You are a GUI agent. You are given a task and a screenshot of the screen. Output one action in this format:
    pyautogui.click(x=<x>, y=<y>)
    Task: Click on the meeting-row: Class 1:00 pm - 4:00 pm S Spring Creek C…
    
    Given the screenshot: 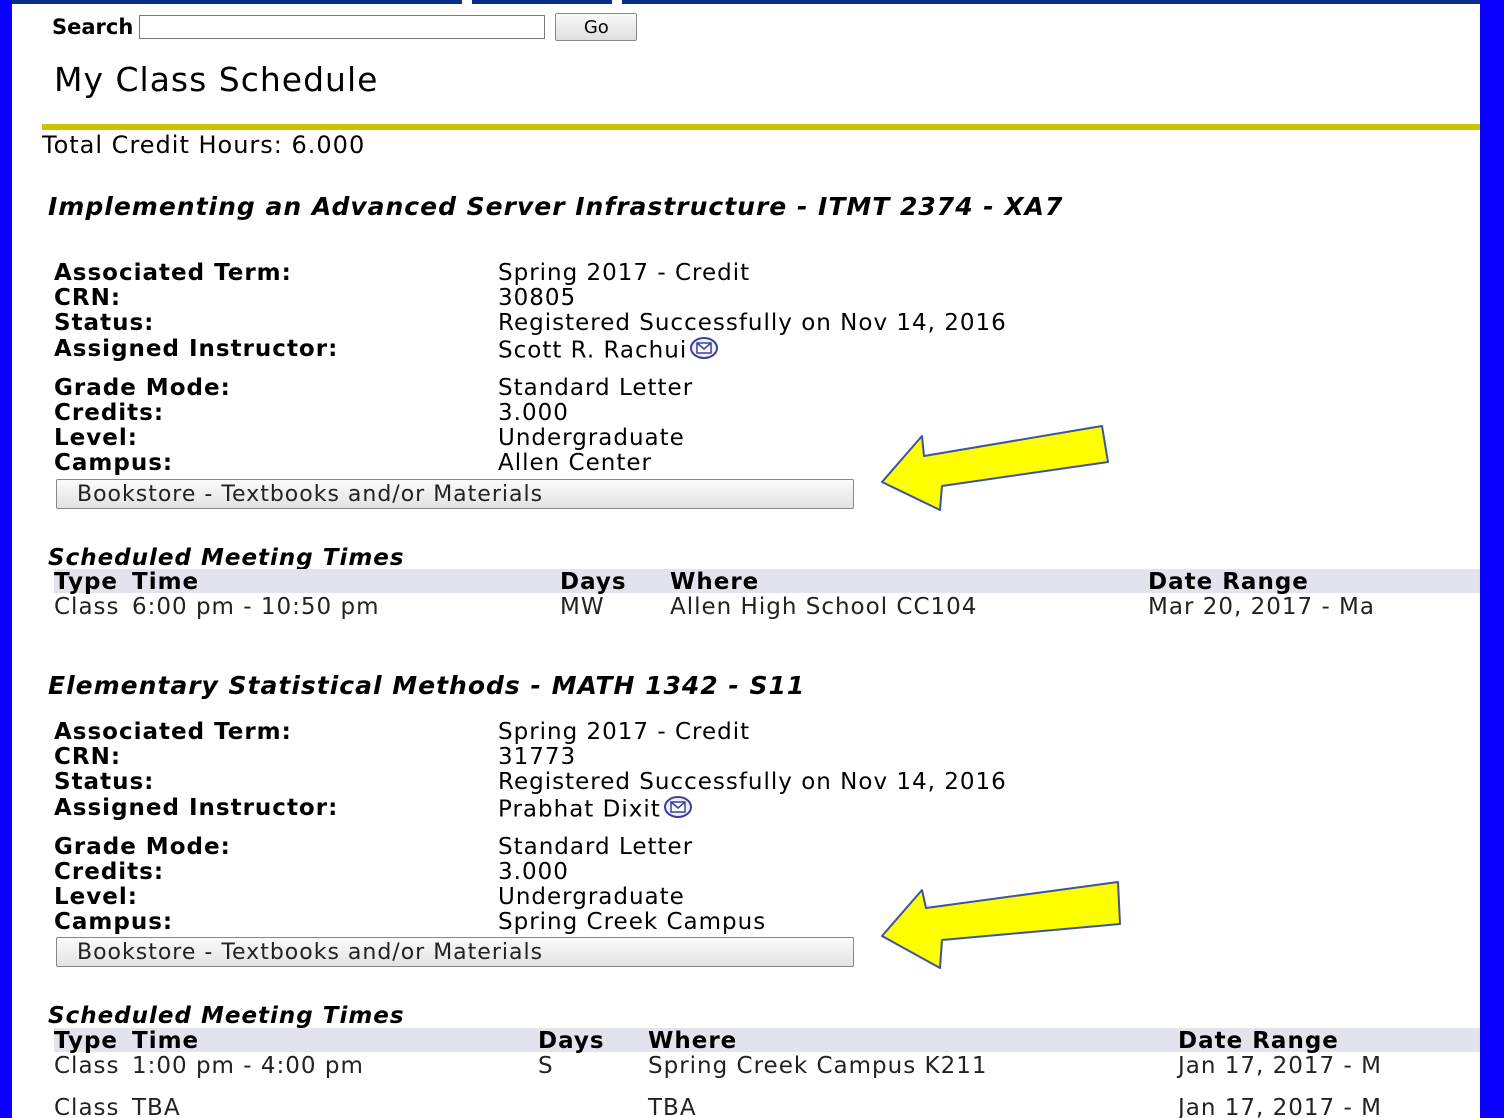 What is the action you would take?
    pyautogui.click(x=767, y=1066)
    